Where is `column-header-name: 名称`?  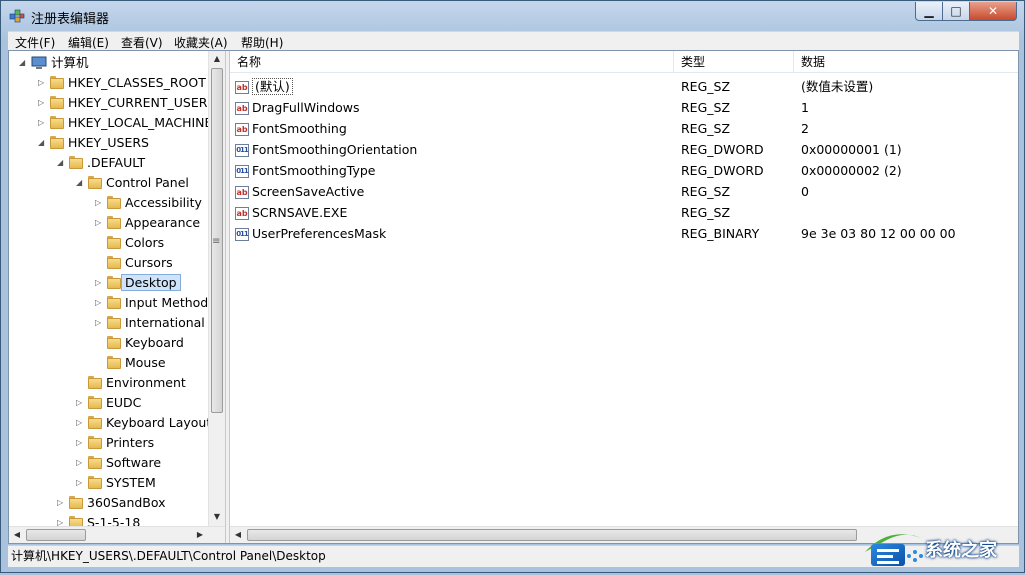 column-header-name: 名称 is located at coordinates (452, 62).